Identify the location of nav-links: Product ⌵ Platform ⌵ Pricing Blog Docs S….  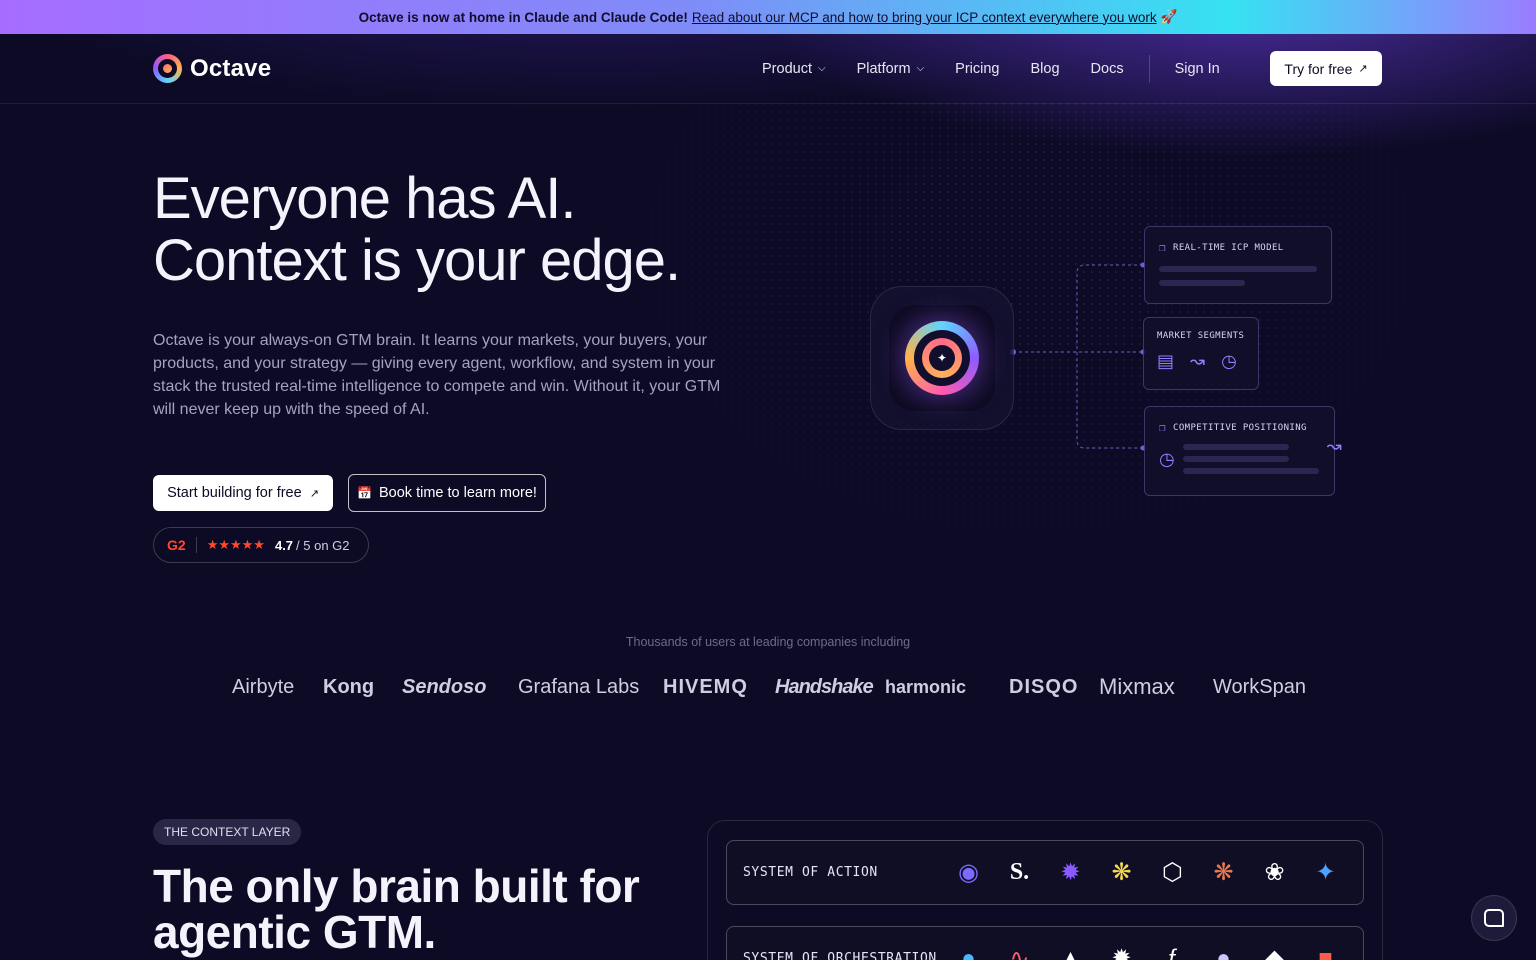
(1006, 69).